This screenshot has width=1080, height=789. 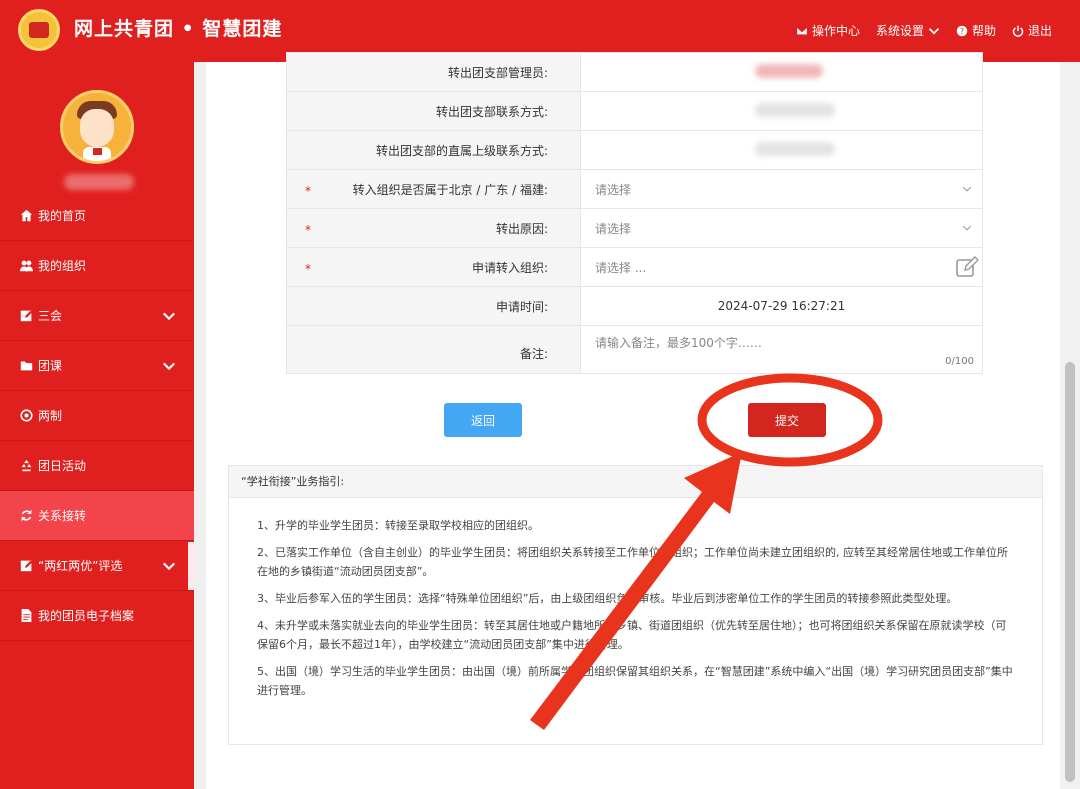 What do you see at coordinates (99, 182) in the screenshot?
I see `user-name-redacted` at bounding box center [99, 182].